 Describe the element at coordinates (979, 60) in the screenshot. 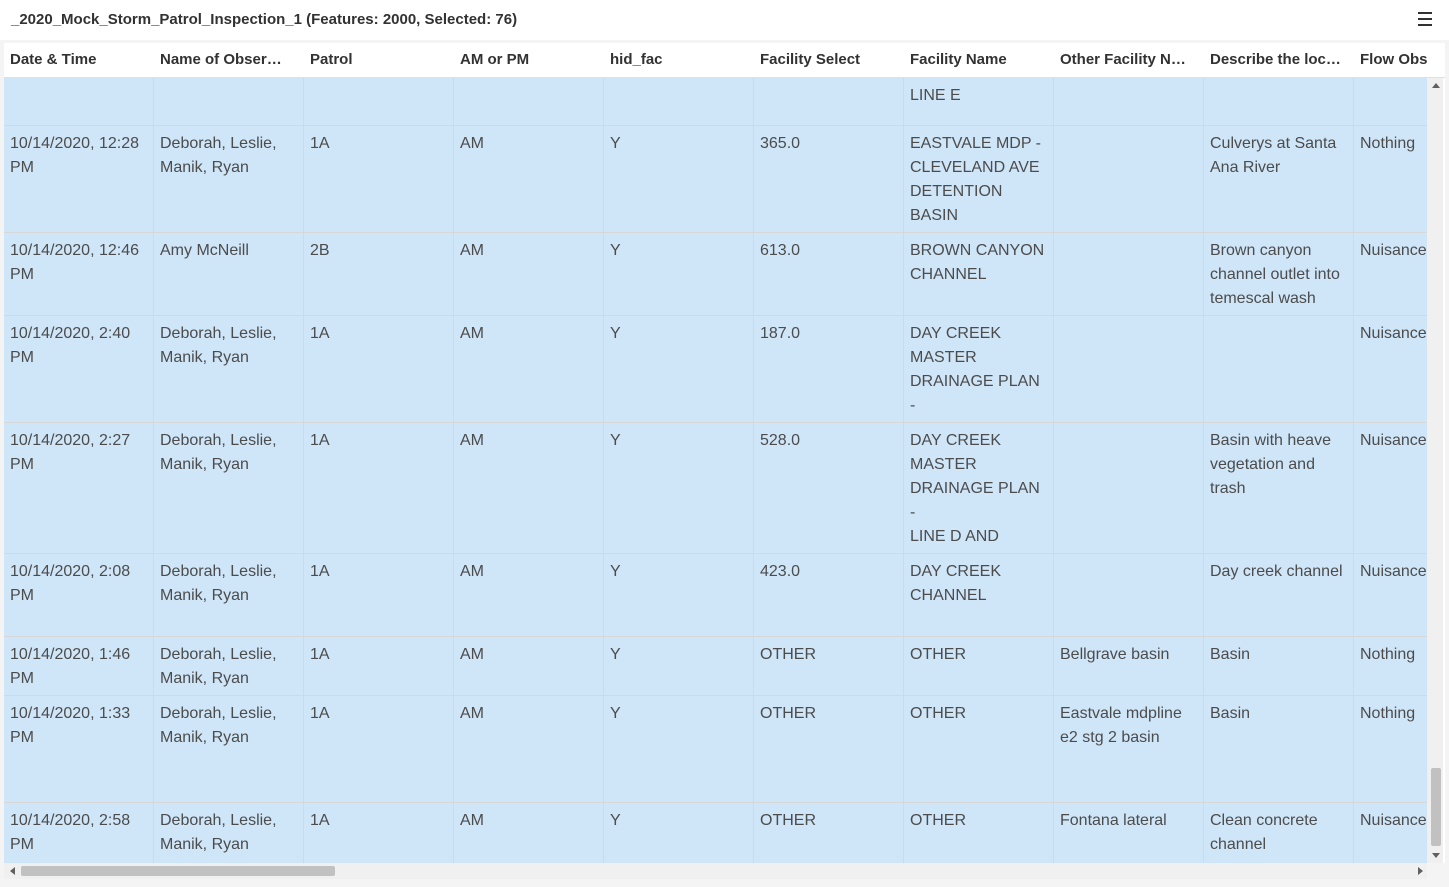

I see `column-header: Facility Name` at that location.